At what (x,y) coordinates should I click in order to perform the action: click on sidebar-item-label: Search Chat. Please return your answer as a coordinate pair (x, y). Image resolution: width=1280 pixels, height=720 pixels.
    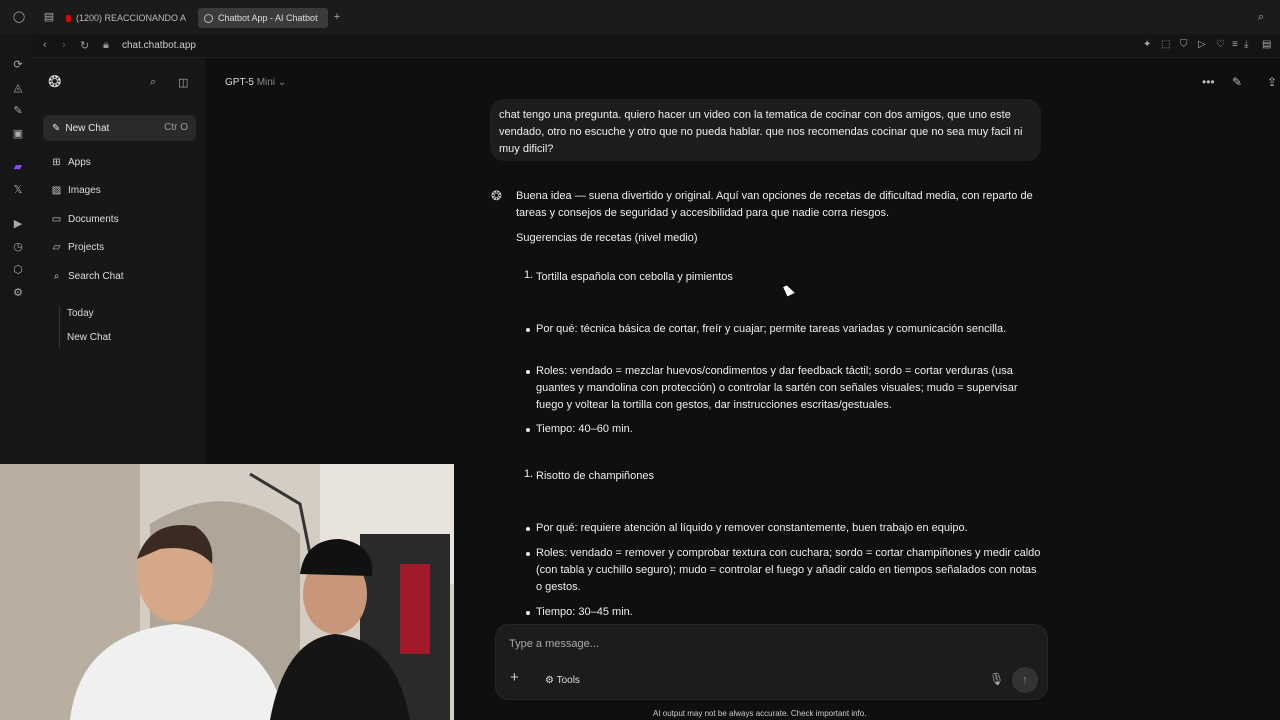
    Looking at the image, I should click on (96, 276).